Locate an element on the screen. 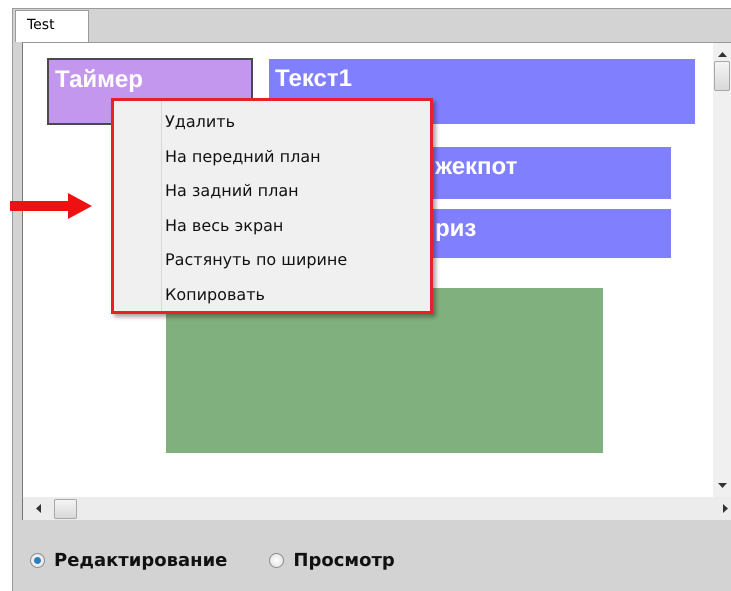  scroll-up-icon is located at coordinates (722, 54).